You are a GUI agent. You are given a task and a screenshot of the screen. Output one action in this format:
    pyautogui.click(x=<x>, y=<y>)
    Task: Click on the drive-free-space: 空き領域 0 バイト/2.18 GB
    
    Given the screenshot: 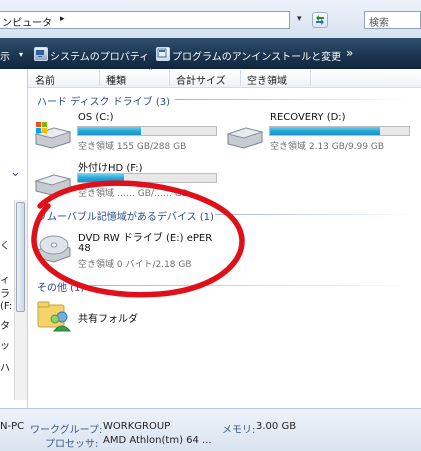 What is the action you would take?
    pyautogui.click(x=135, y=265)
    